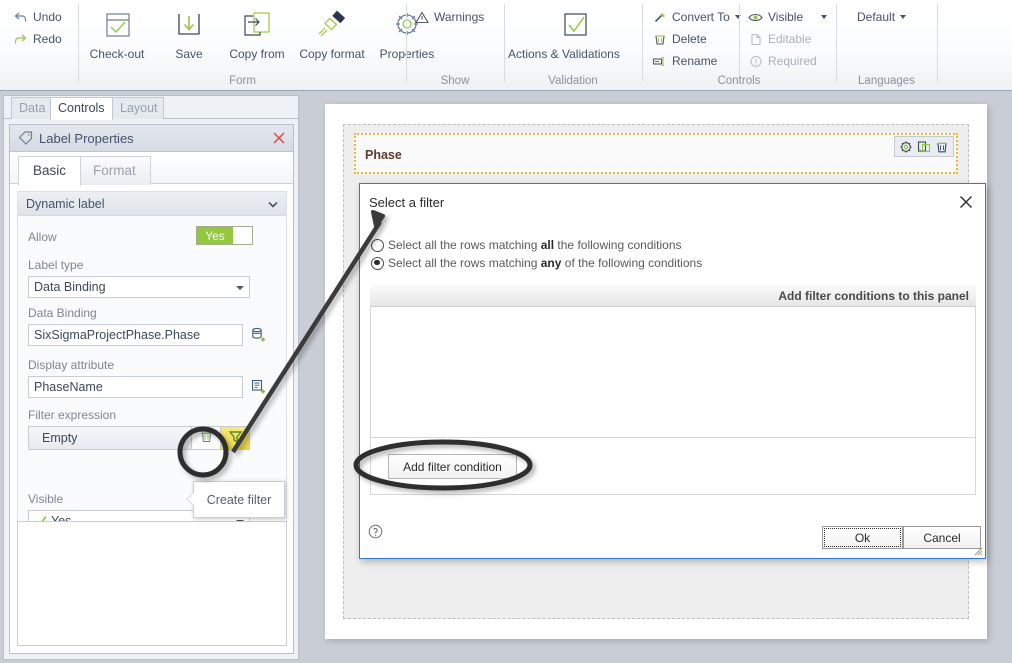 The image size is (1012, 663). I want to click on add-filter-condition-button: Add filter condition, so click(452, 466).